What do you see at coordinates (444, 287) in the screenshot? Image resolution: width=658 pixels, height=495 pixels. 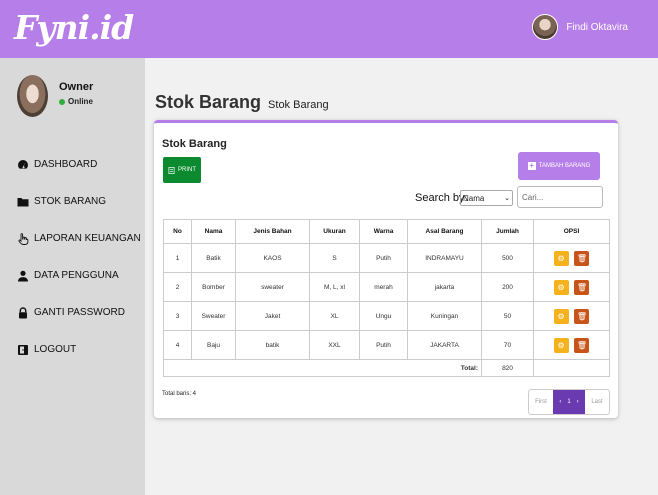 I see `cell: jakarta` at bounding box center [444, 287].